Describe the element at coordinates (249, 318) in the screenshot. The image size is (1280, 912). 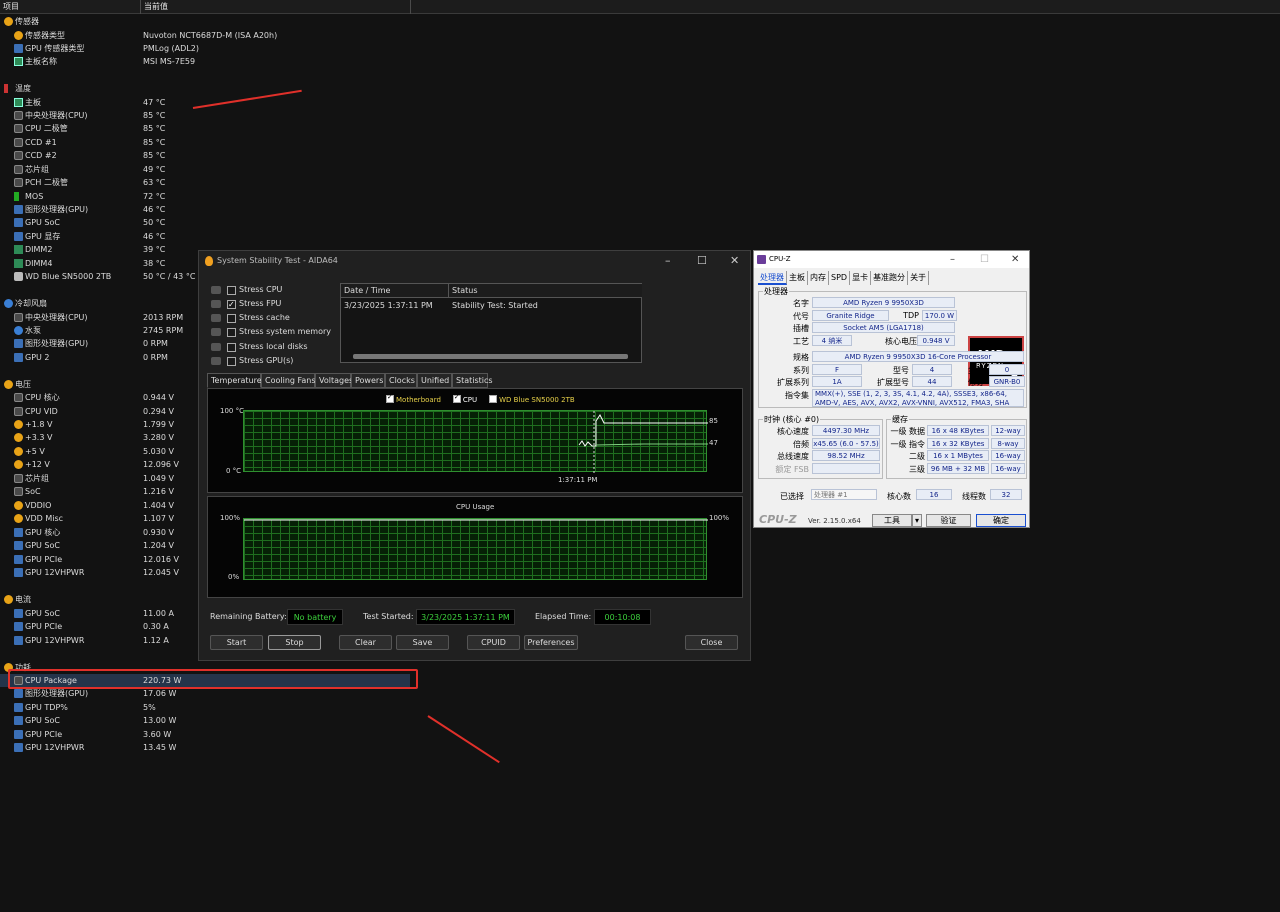
I see `stress-option: Stress cache` at that location.